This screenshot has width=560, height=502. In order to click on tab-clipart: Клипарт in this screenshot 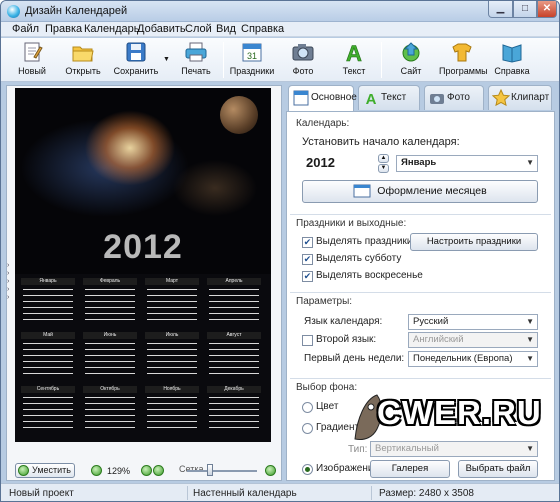, I will do `click(520, 97)`.